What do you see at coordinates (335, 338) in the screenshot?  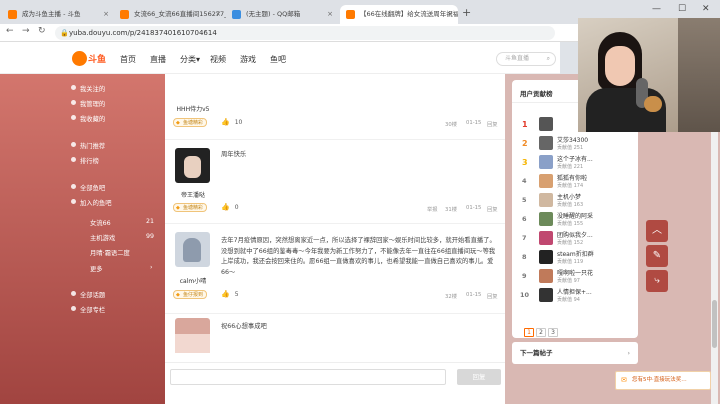 I see `post-item: 祝66心想事成吧` at bounding box center [335, 338].